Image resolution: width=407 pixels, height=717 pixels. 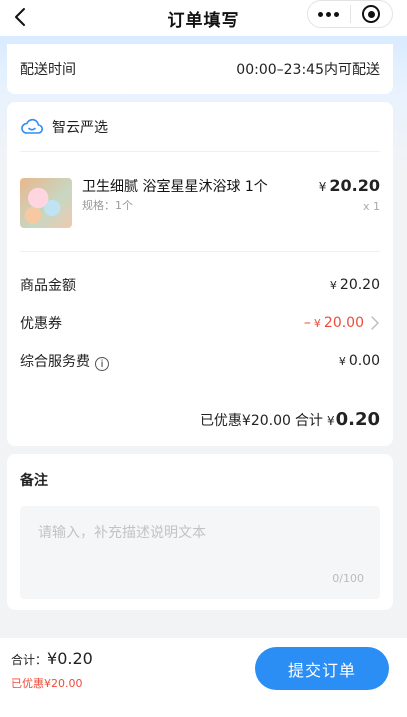 What do you see at coordinates (330, 421) in the screenshot?
I see `total-symbol: ¥` at bounding box center [330, 421].